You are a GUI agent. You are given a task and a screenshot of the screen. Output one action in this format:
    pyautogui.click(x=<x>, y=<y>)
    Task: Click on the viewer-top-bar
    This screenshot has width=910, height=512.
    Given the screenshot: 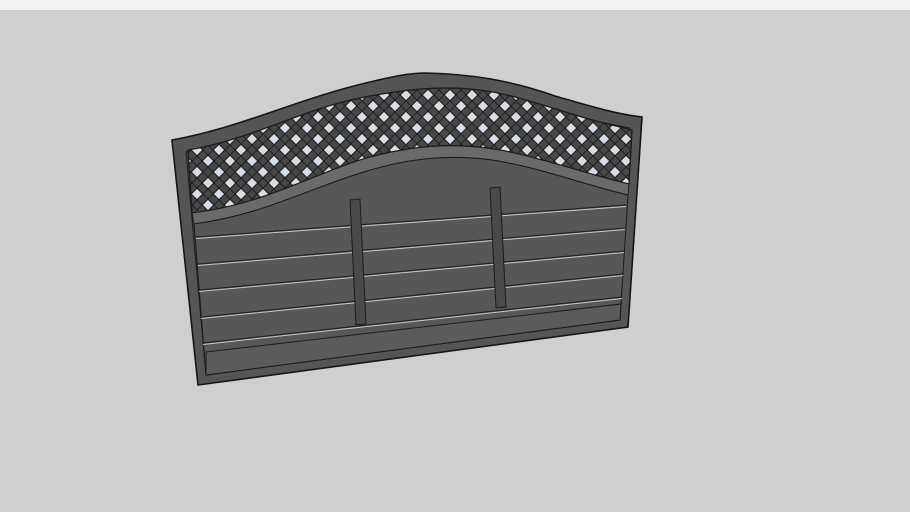 What is the action you would take?
    pyautogui.click(x=455, y=5)
    